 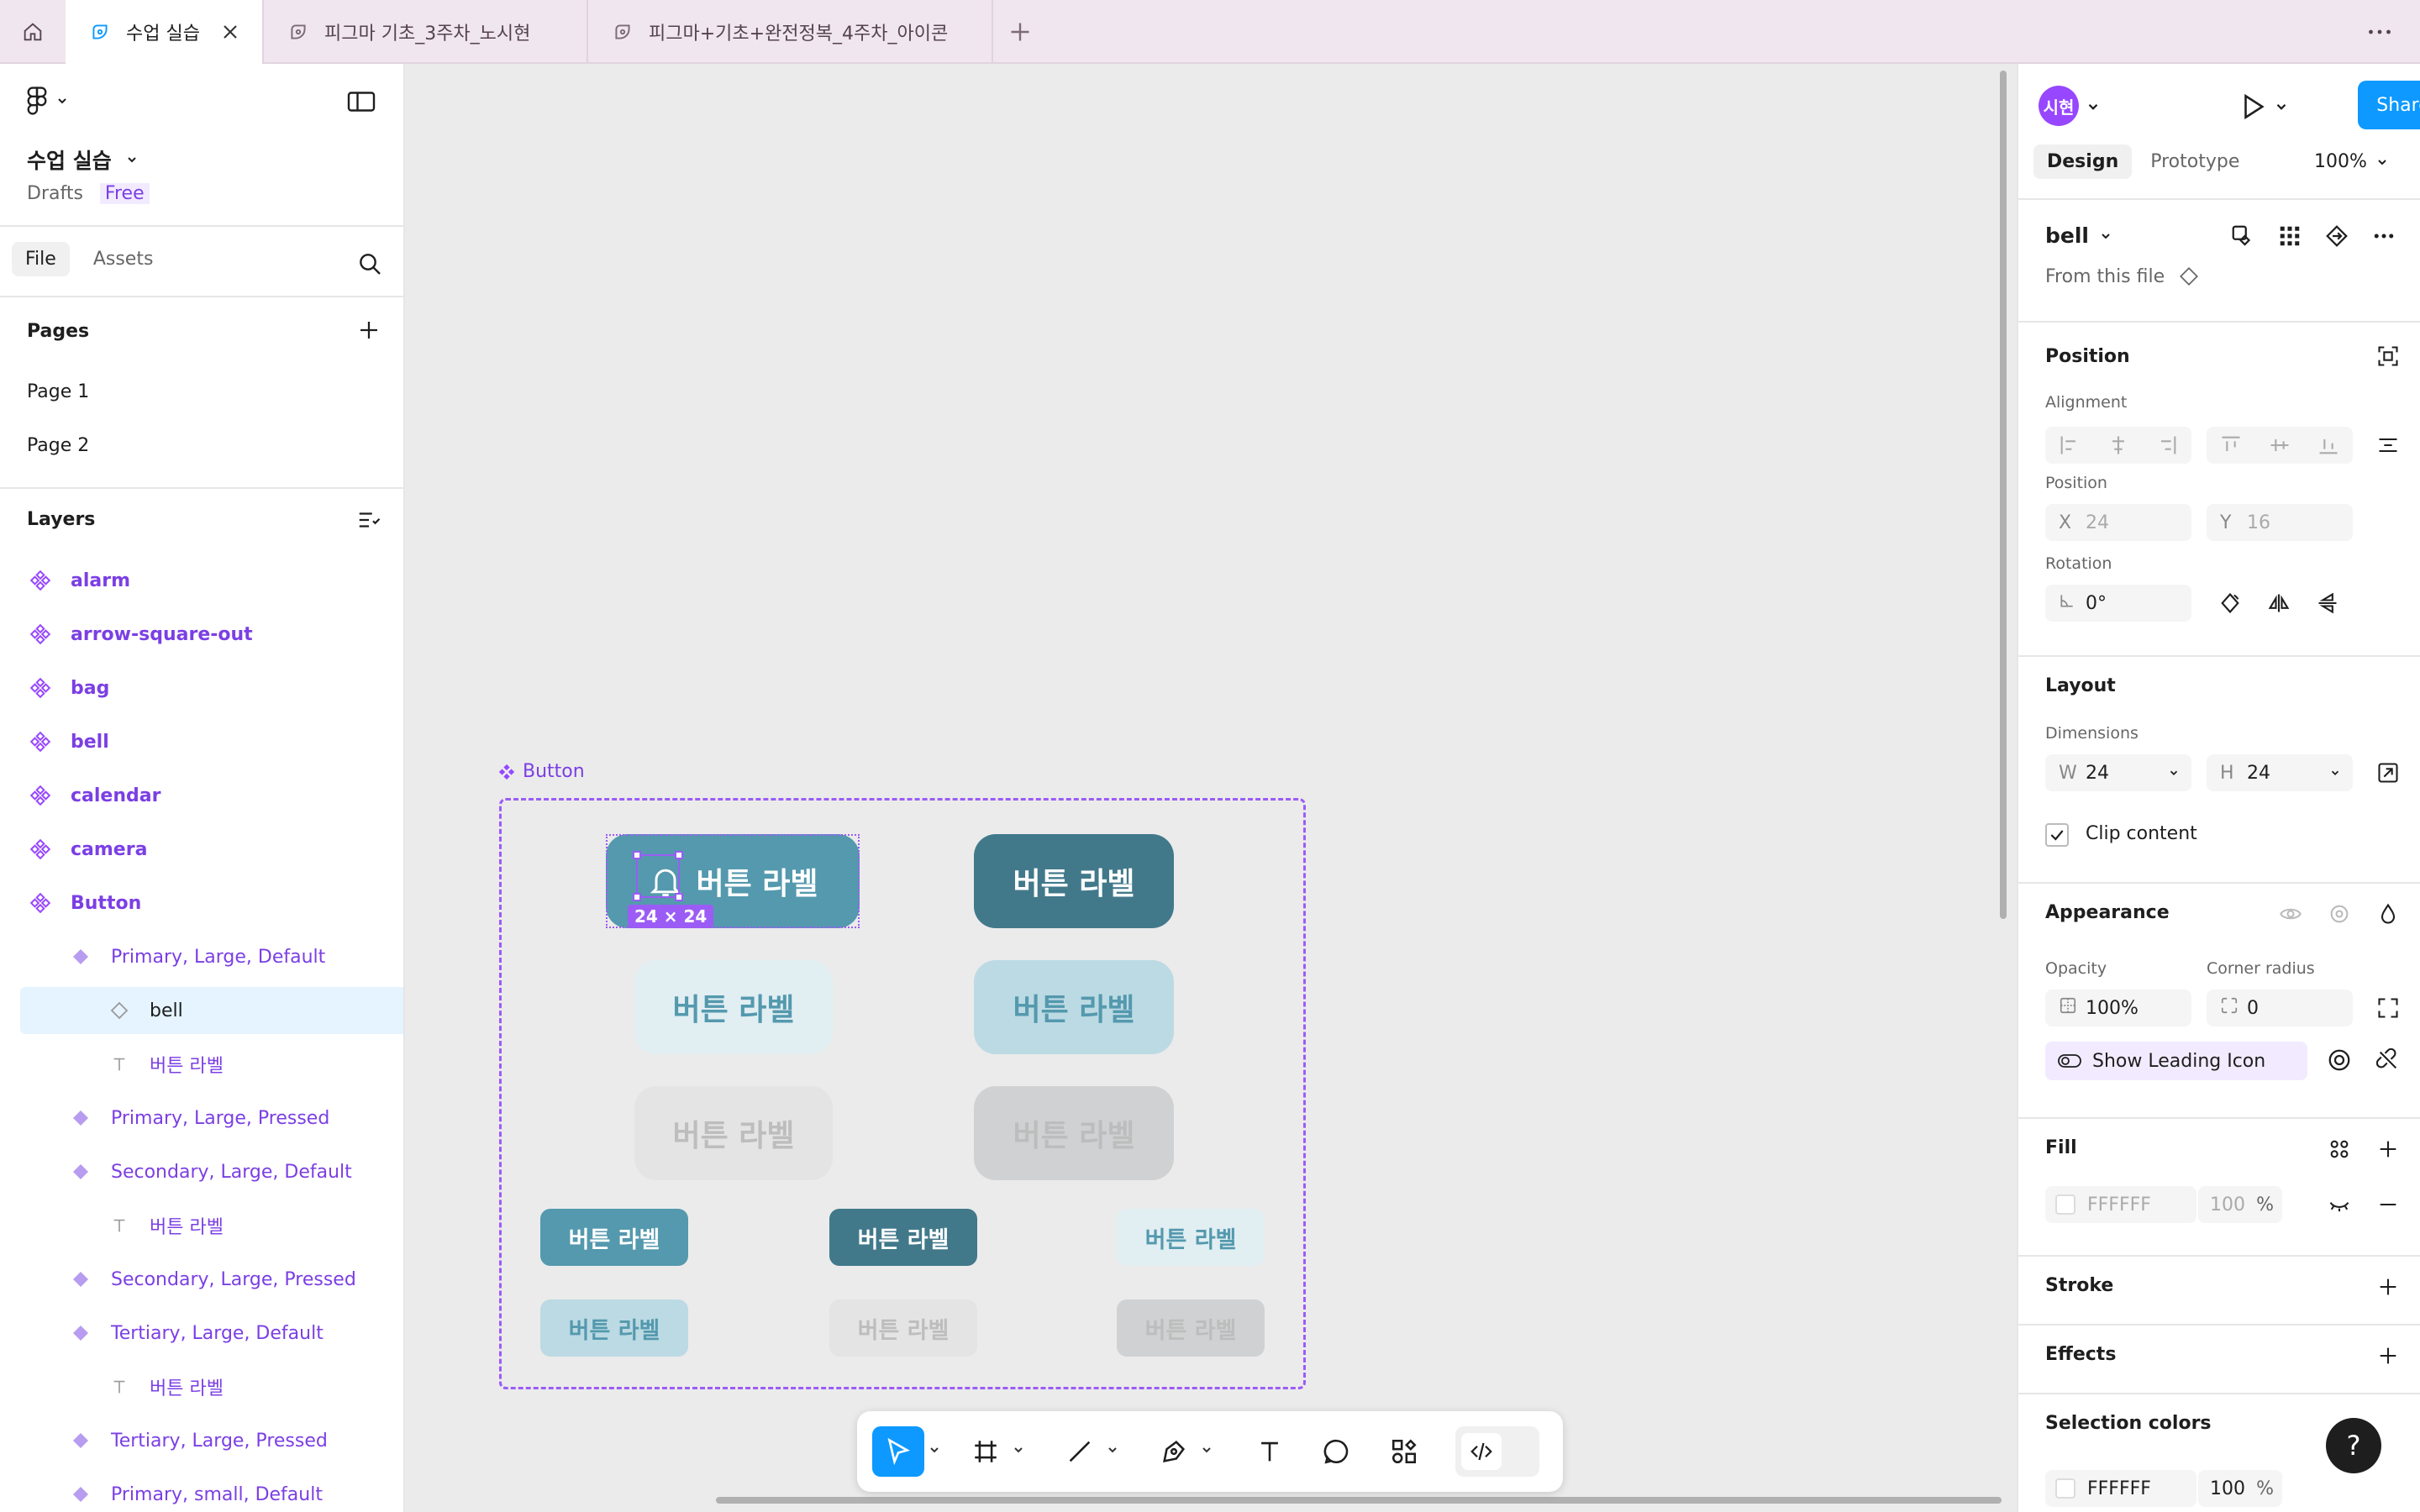 I want to click on layer-item: arrow-square-out, so click(x=202, y=634).